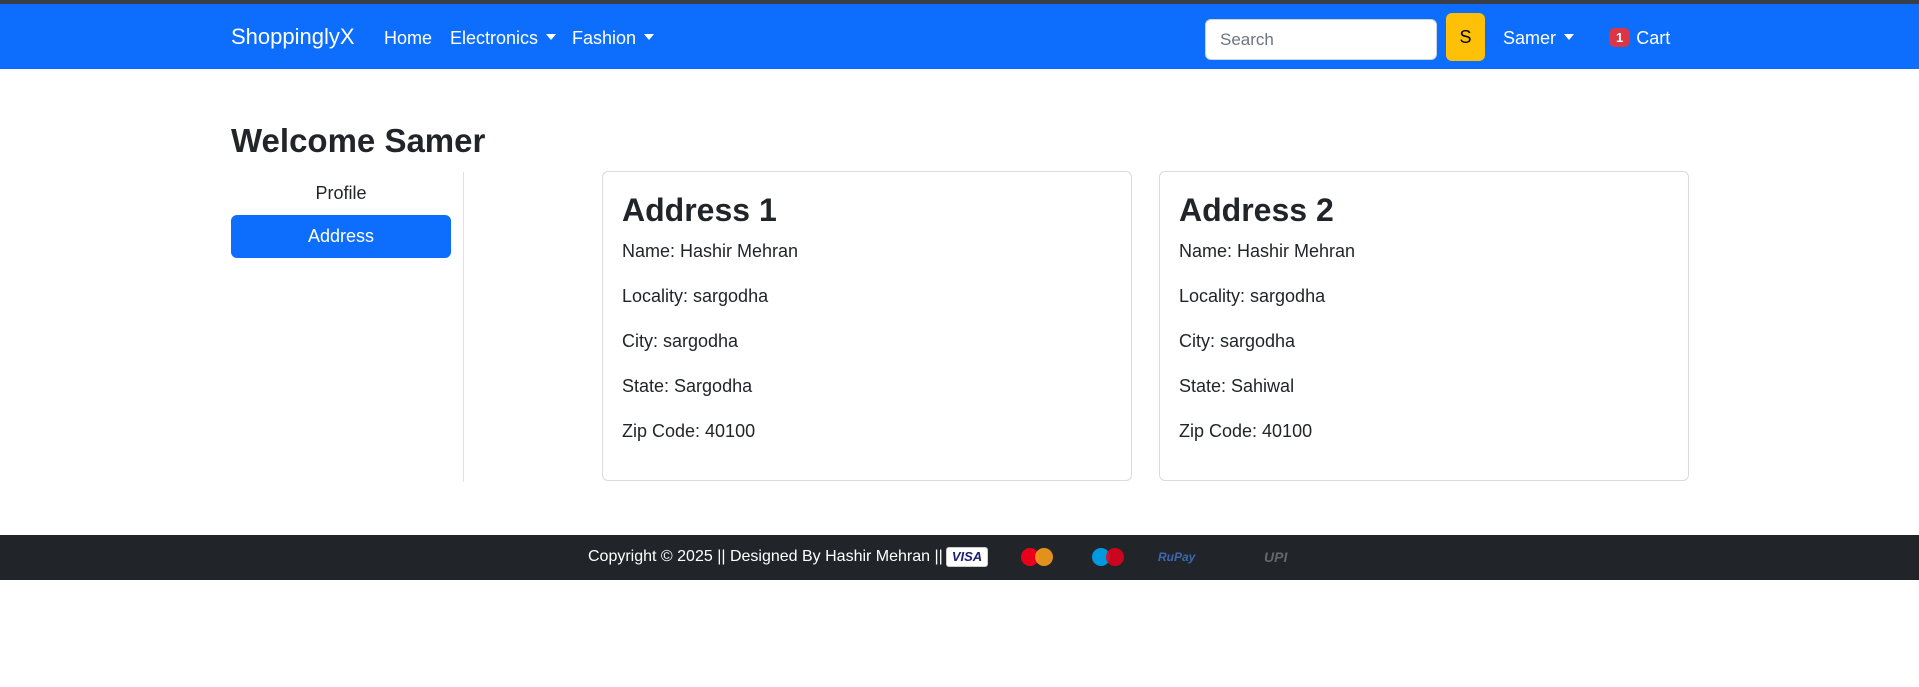 The height and width of the screenshot is (687, 1919). I want to click on search-button: S, so click(1465, 37).